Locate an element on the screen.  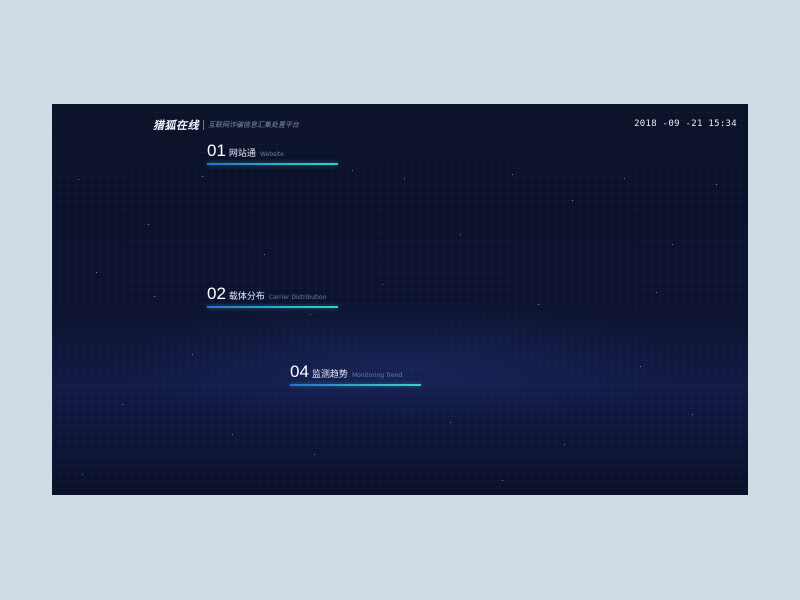
section-title-cn: 载体分布 is located at coordinates (246, 297).